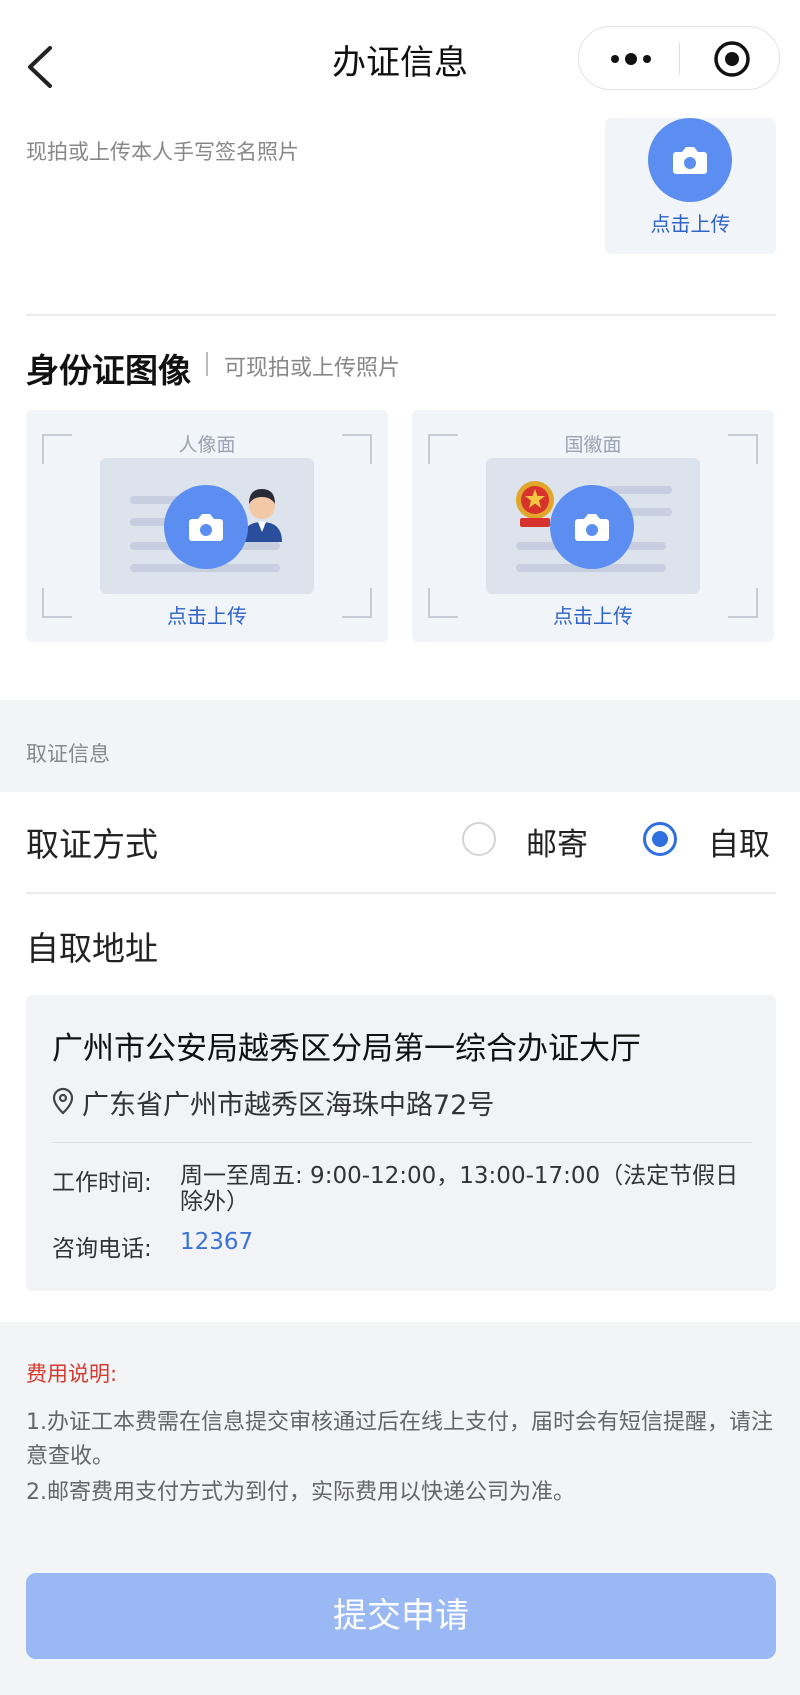  What do you see at coordinates (459, 1189) in the screenshot?
I see `hours-value: 周一至周五: 9:00-12:00，13:00-17:00（法定节假日除外）` at bounding box center [459, 1189].